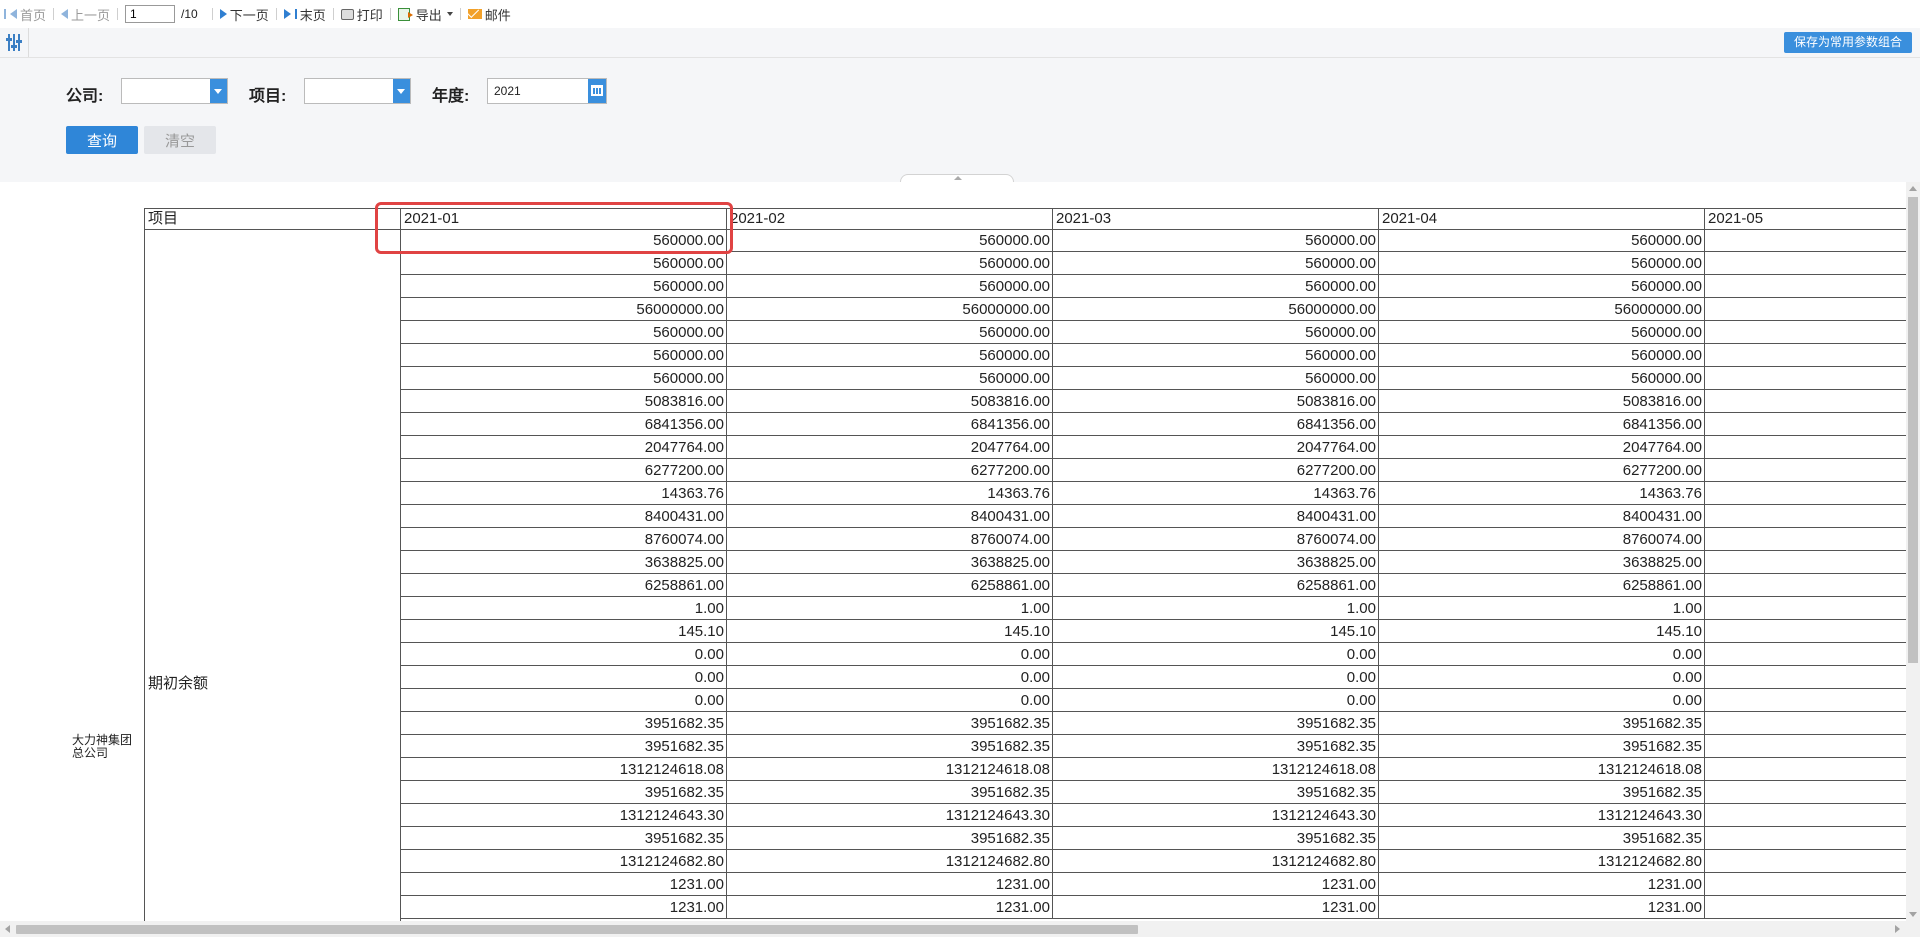 This screenshot has width=1920, height=937. What do you see at coordinates (1897, 929) in the screenshot?
I see `scroll-right-icon` at bounding box center [1897, 929].